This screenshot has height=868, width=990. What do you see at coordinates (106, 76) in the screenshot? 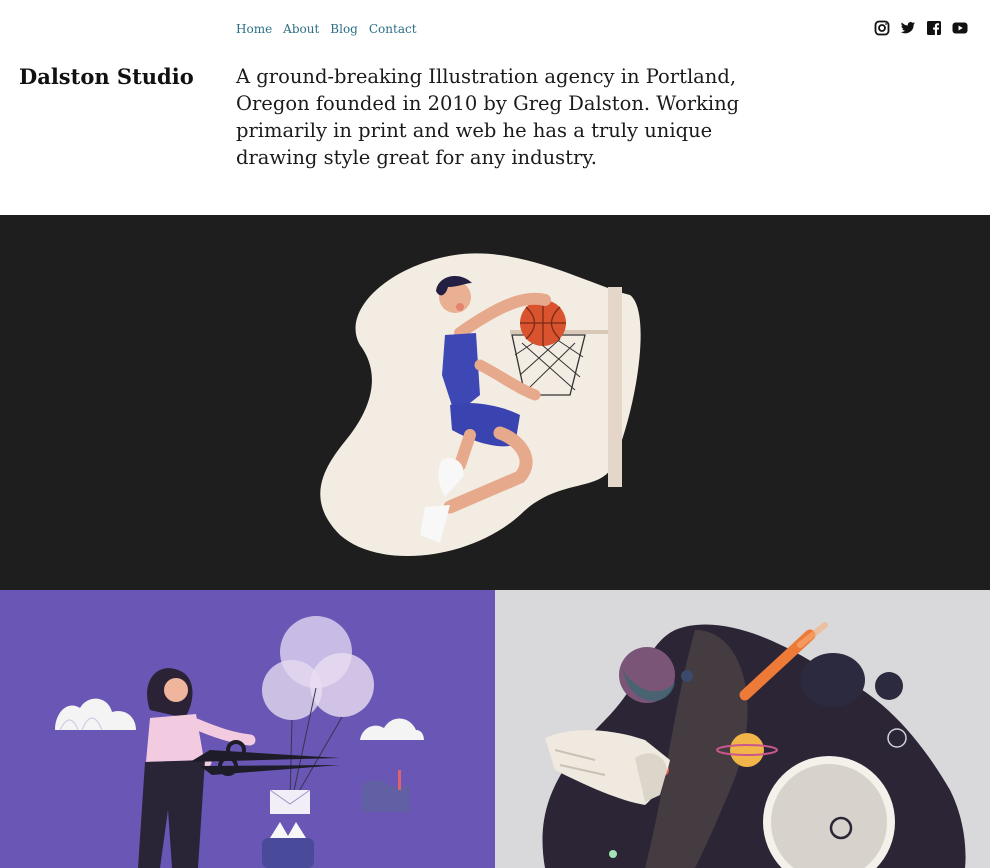
I see `site-title: Dalston Studio` at bounding box center [106, 76].